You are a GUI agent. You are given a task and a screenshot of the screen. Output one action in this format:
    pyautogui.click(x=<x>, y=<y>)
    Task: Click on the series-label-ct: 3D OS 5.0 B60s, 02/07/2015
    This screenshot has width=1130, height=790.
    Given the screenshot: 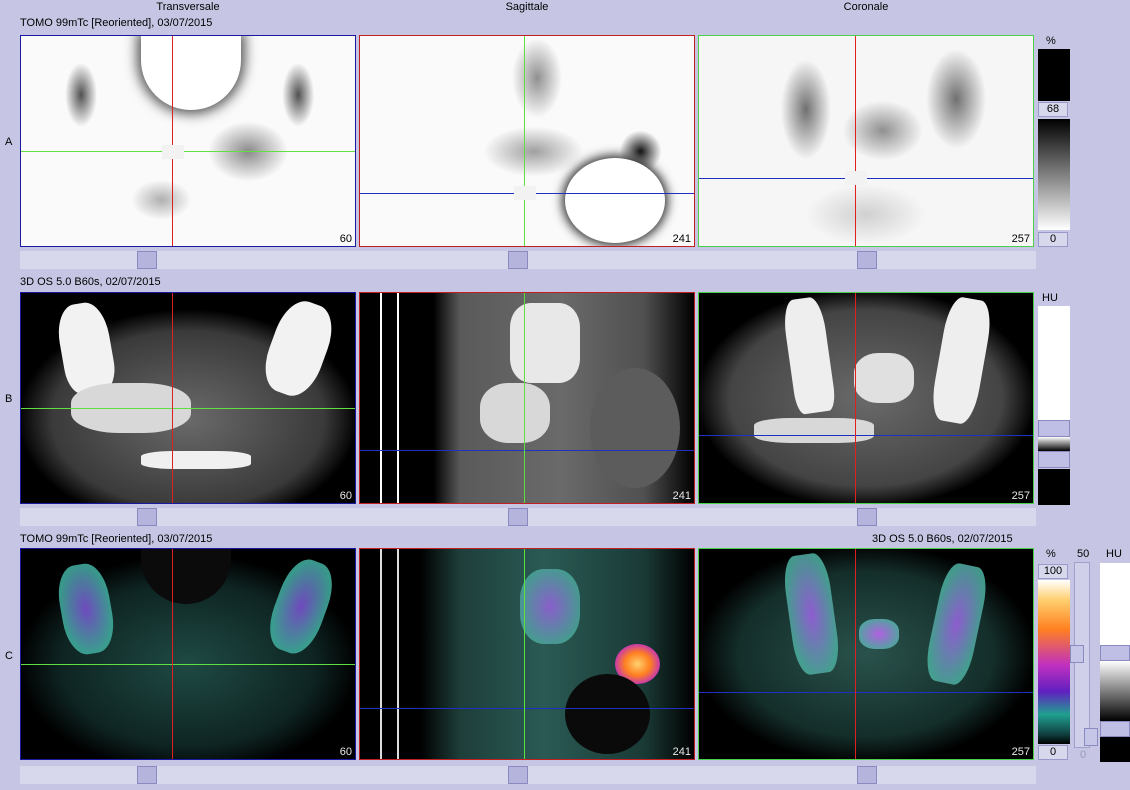 What is the action you would take?
    pyautogui.click(x=90, y=282)
    